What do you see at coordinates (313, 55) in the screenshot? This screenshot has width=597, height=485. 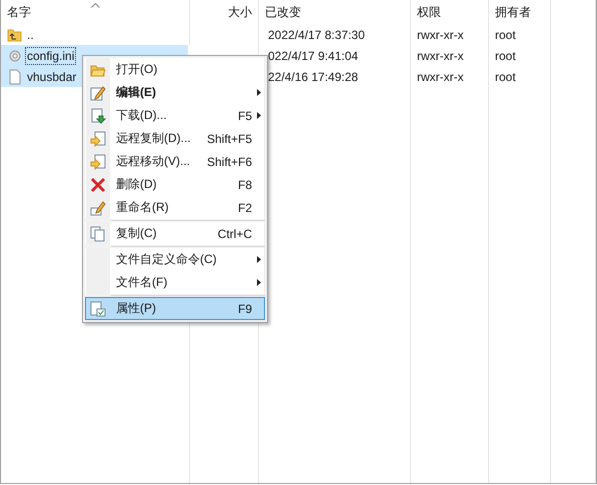 I see `table-cell: 022/4/17 9:41:04` at bounding box center [313, 55].